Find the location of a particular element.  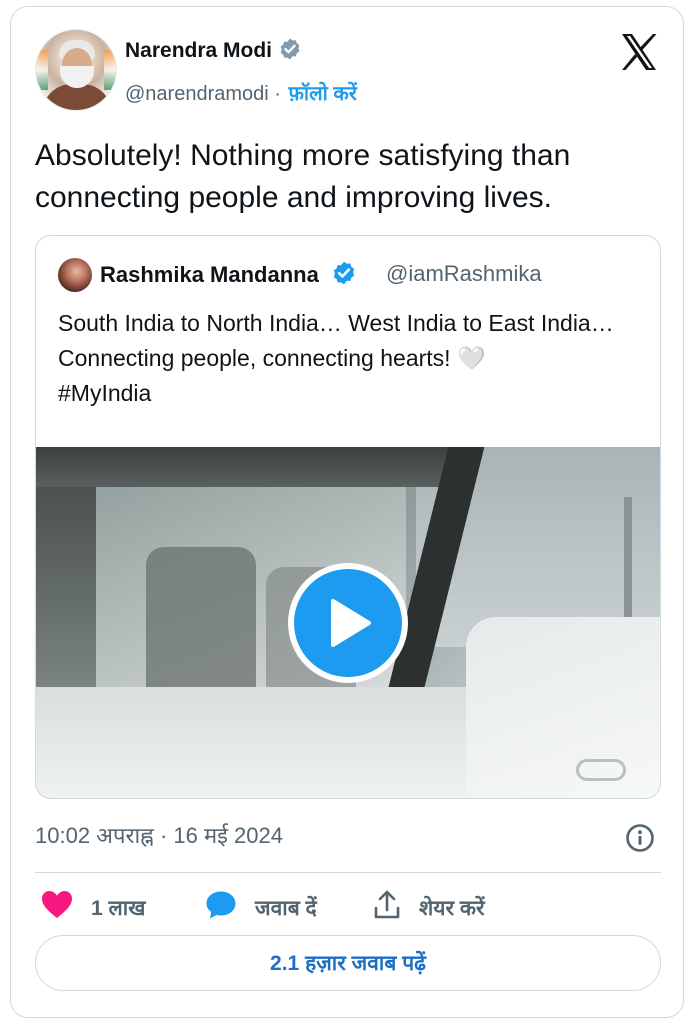

quote-author-handle: @iamRashmika is located at coordinates (464, 274).